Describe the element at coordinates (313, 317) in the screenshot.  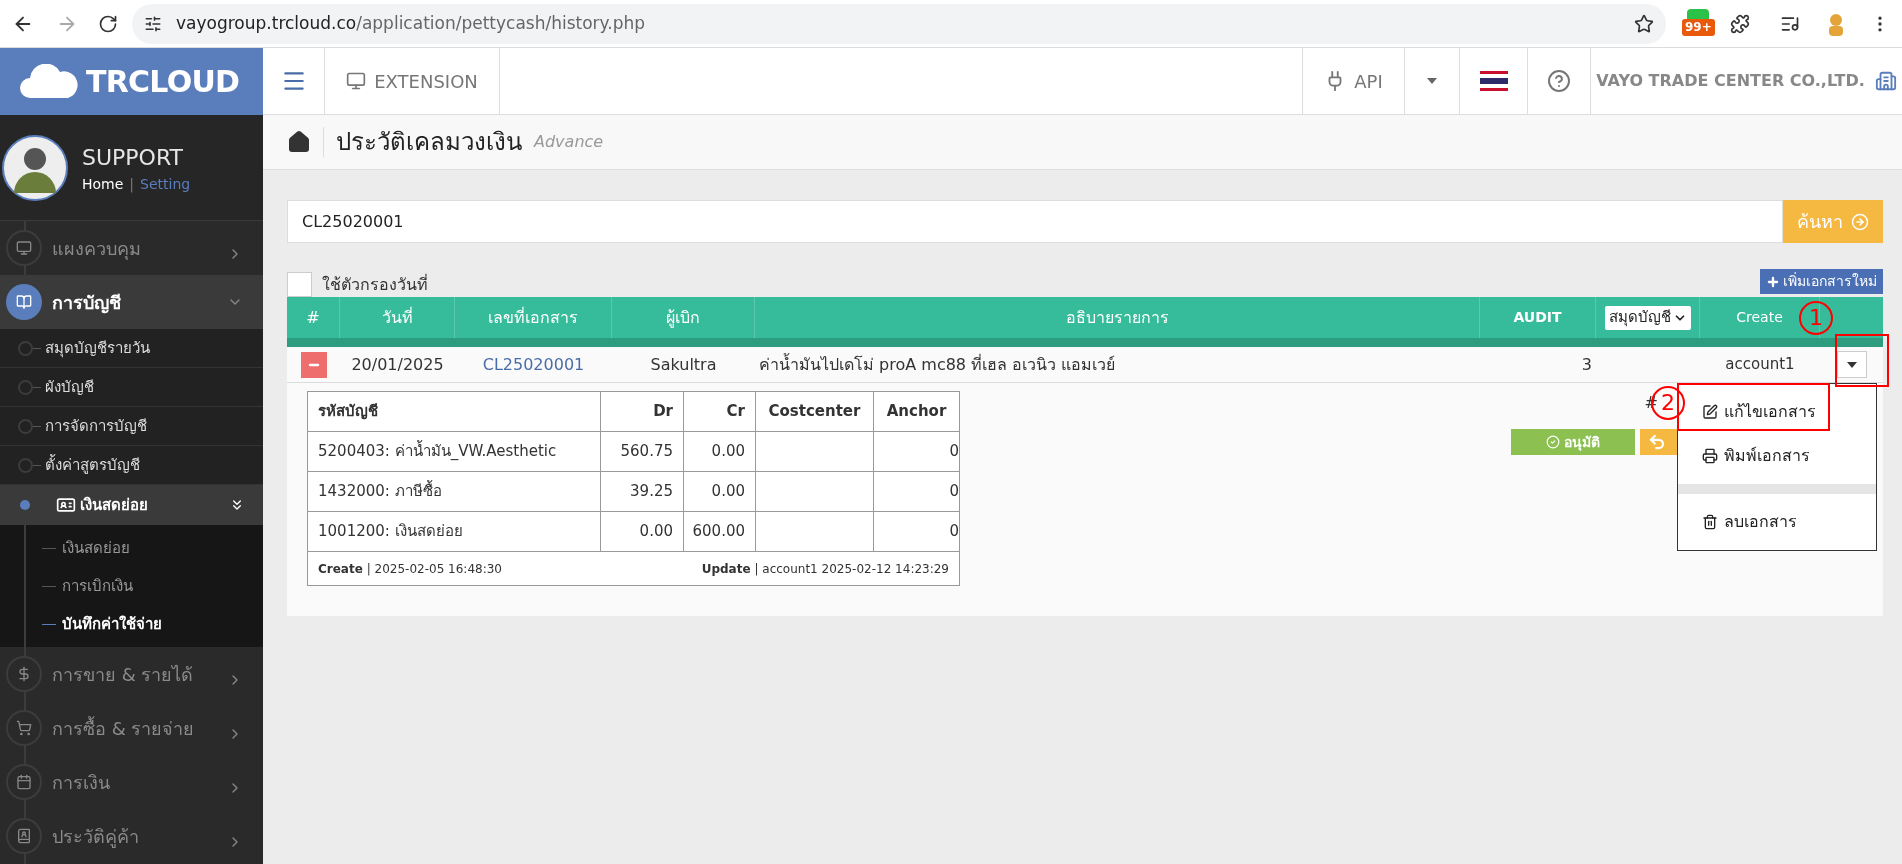
I see `column-header: #` at that location.